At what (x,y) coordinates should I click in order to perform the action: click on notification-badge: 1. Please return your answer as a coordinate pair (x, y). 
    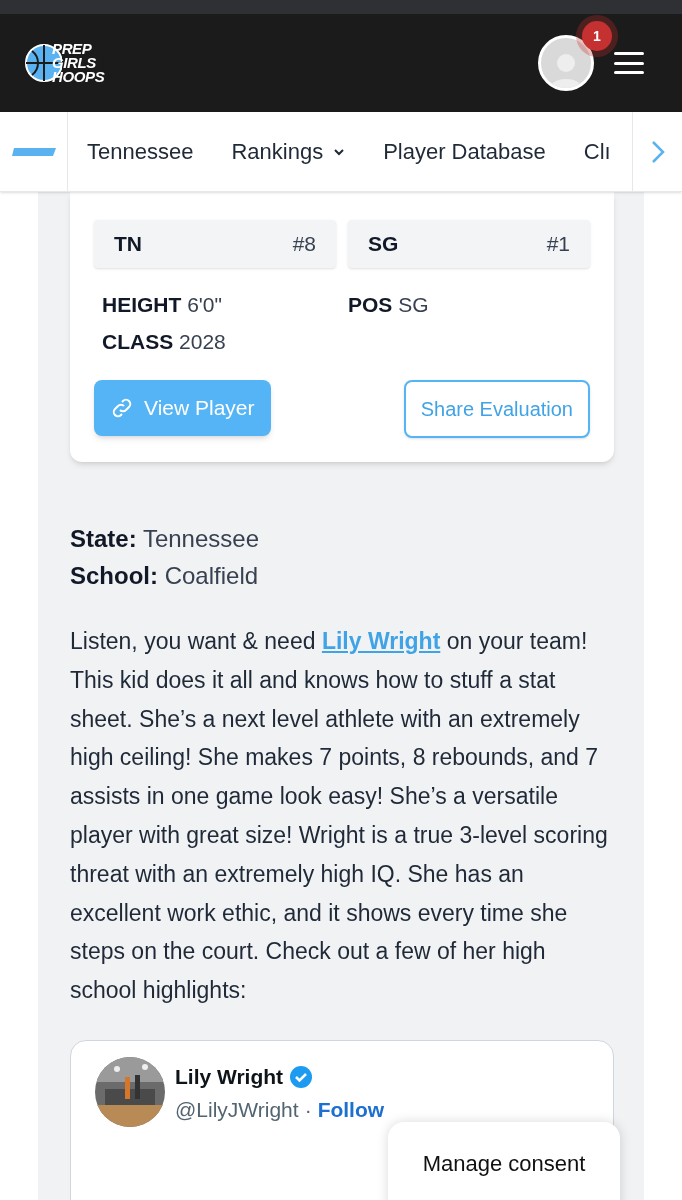
    Looking at the image, I should click on (597, 36).